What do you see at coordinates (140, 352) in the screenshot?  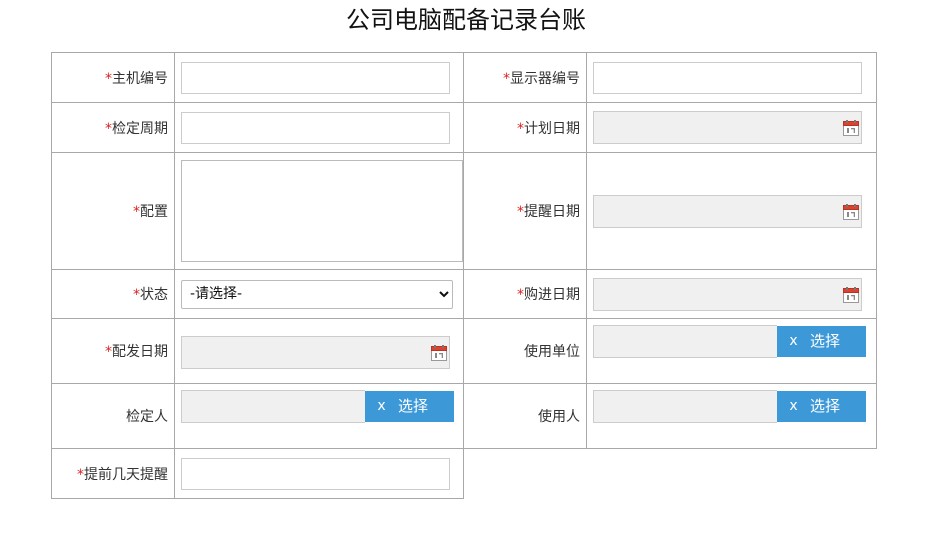 I see `issue-date-label-text: 配发日期` at bounding box center [140, 352].